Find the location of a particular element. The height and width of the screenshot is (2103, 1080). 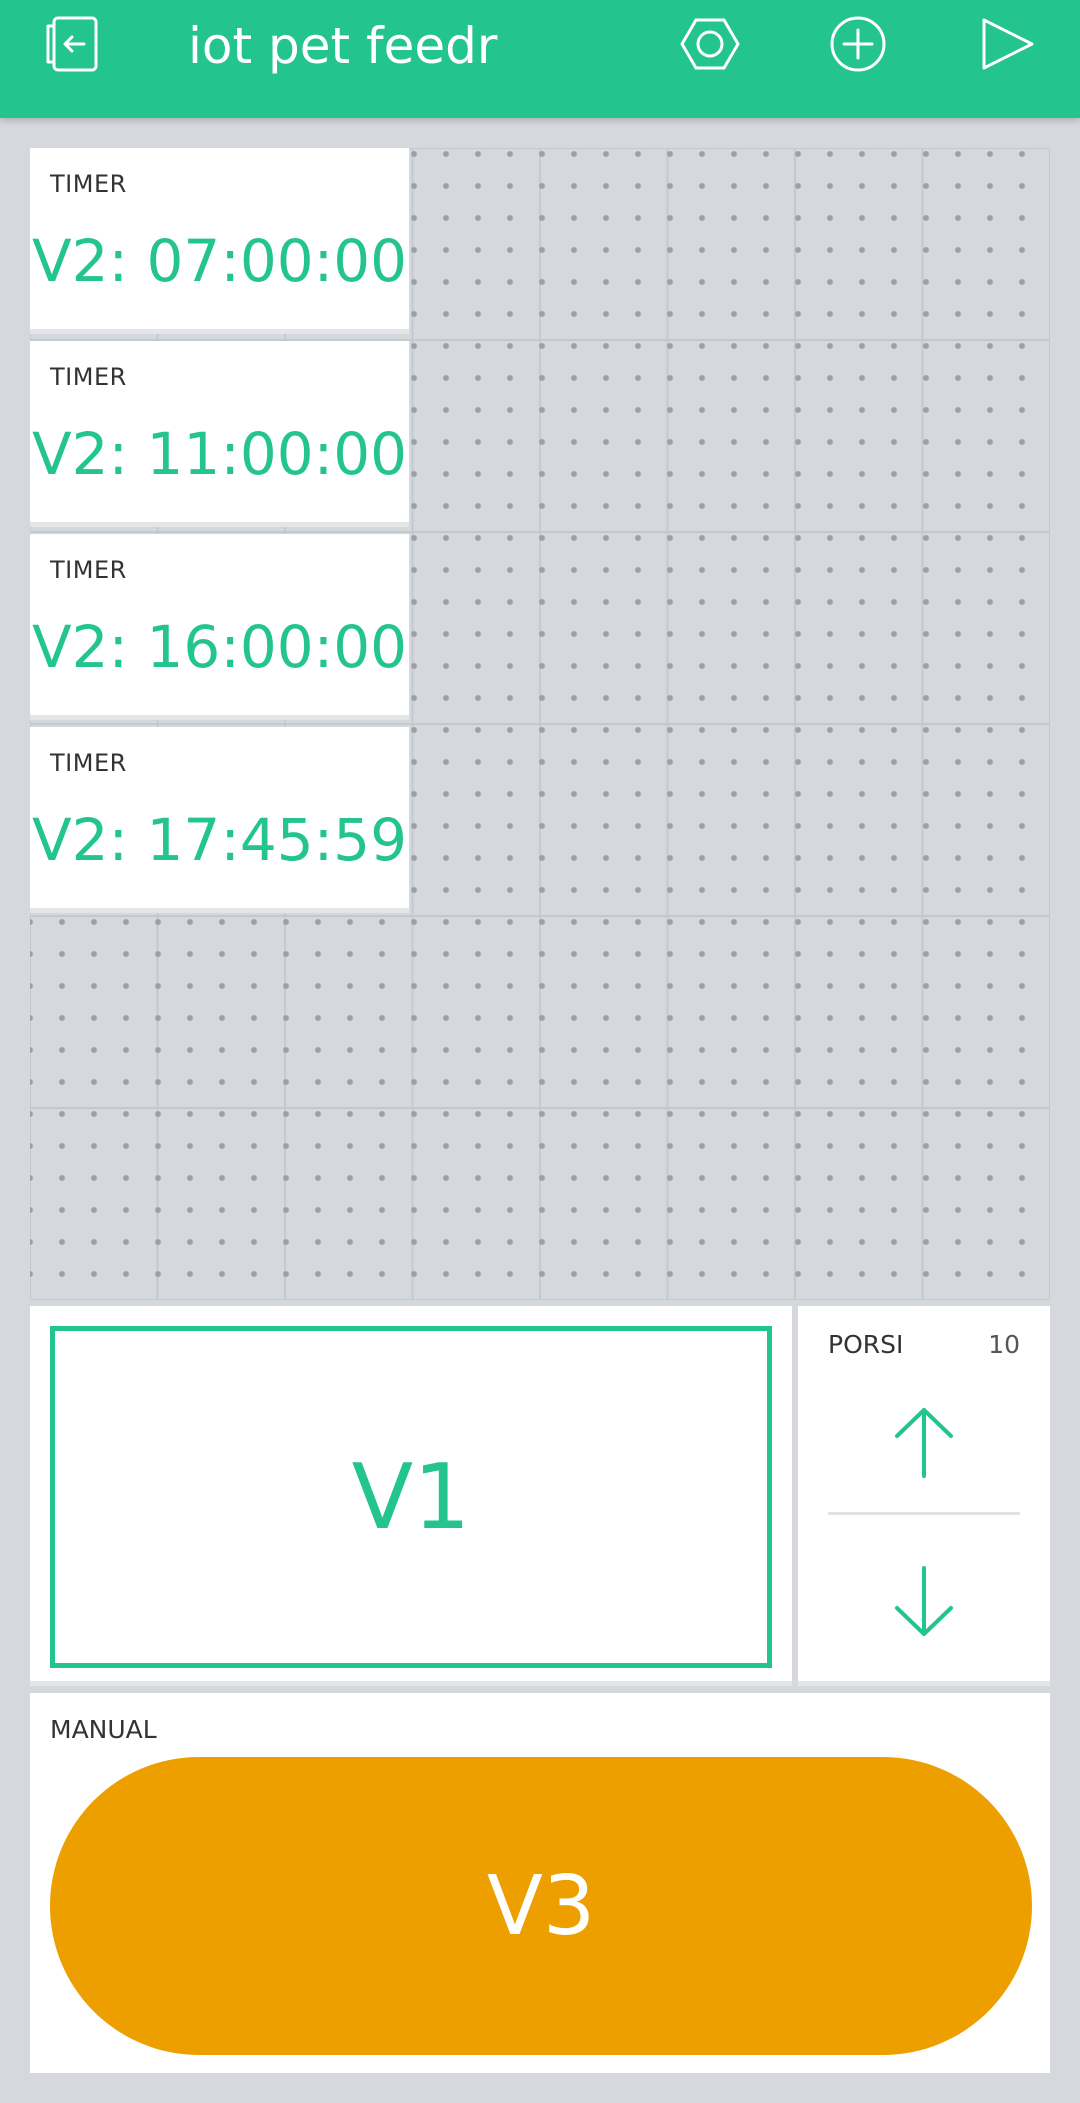

timer-value: V2: 16:00:00 is located at coordinates (219, 647).